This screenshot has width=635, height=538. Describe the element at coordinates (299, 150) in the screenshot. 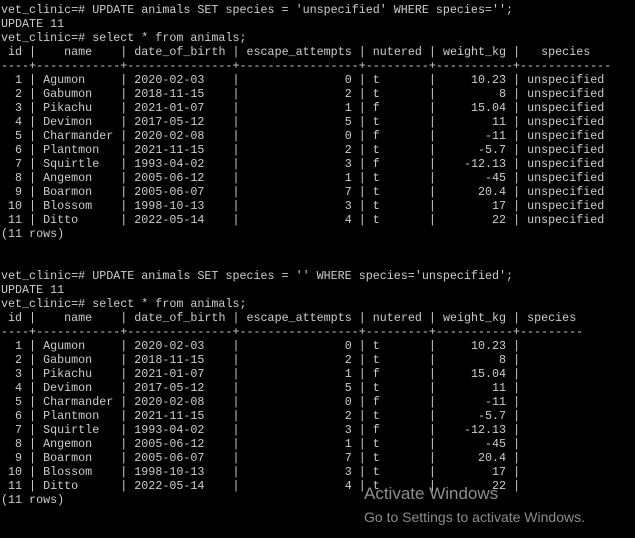

I see `cell-escape-attempts: 2` at that location.